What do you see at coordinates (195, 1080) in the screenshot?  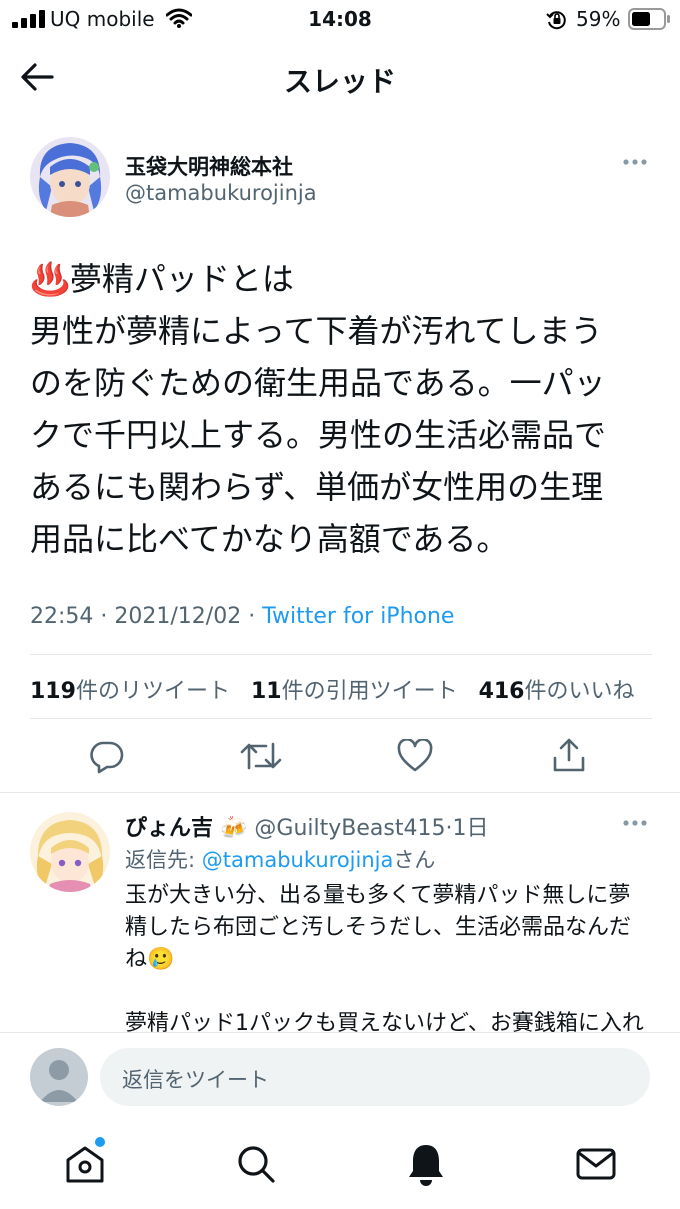 I see `reply-composer-placeholder: 返信をツイート` at bounding box center [195, 1080].